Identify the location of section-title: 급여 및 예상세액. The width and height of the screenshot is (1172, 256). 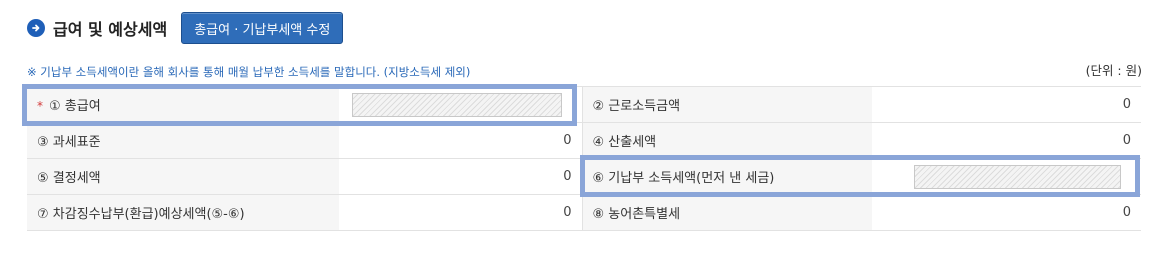
(110, 29).